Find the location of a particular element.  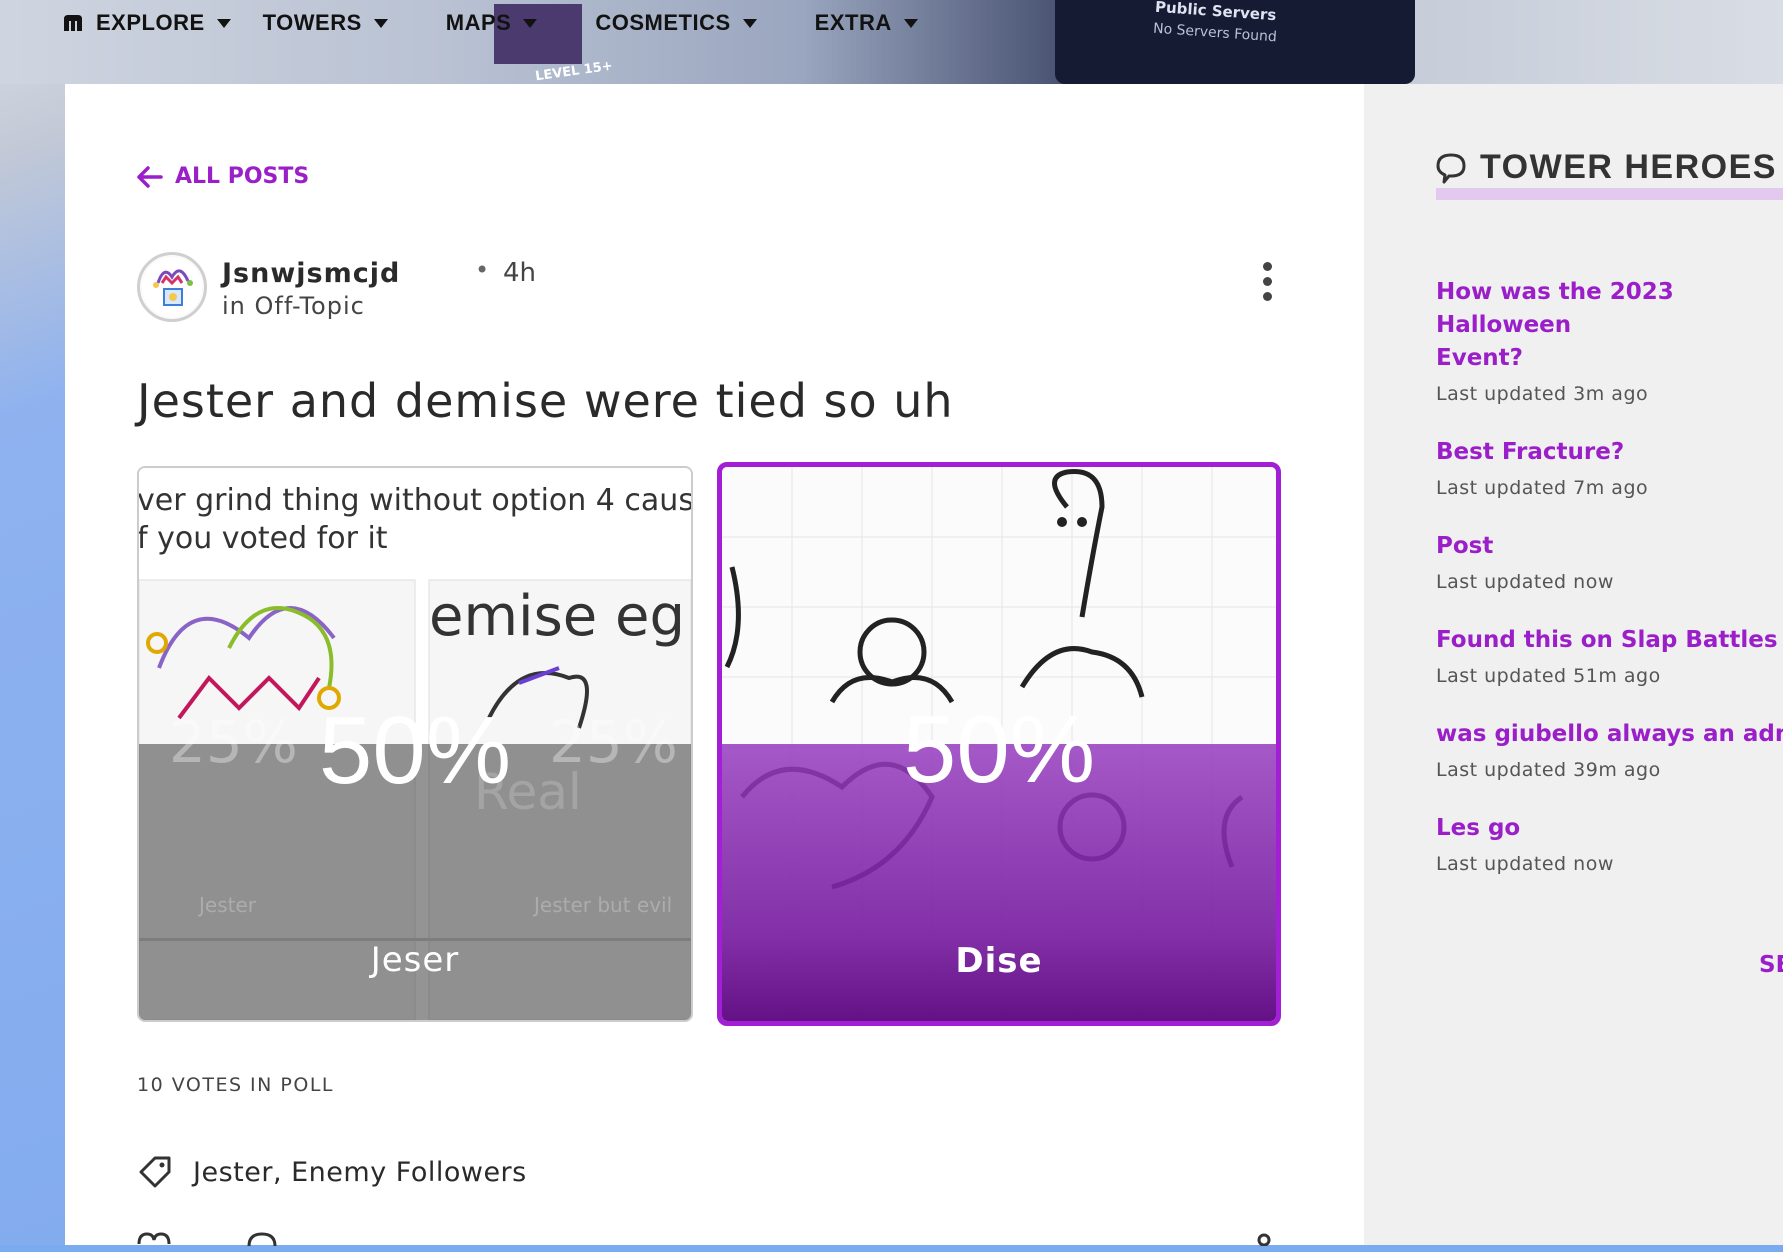

poll-image-label-right: Jester but evil is located at coordinates (603, 905).